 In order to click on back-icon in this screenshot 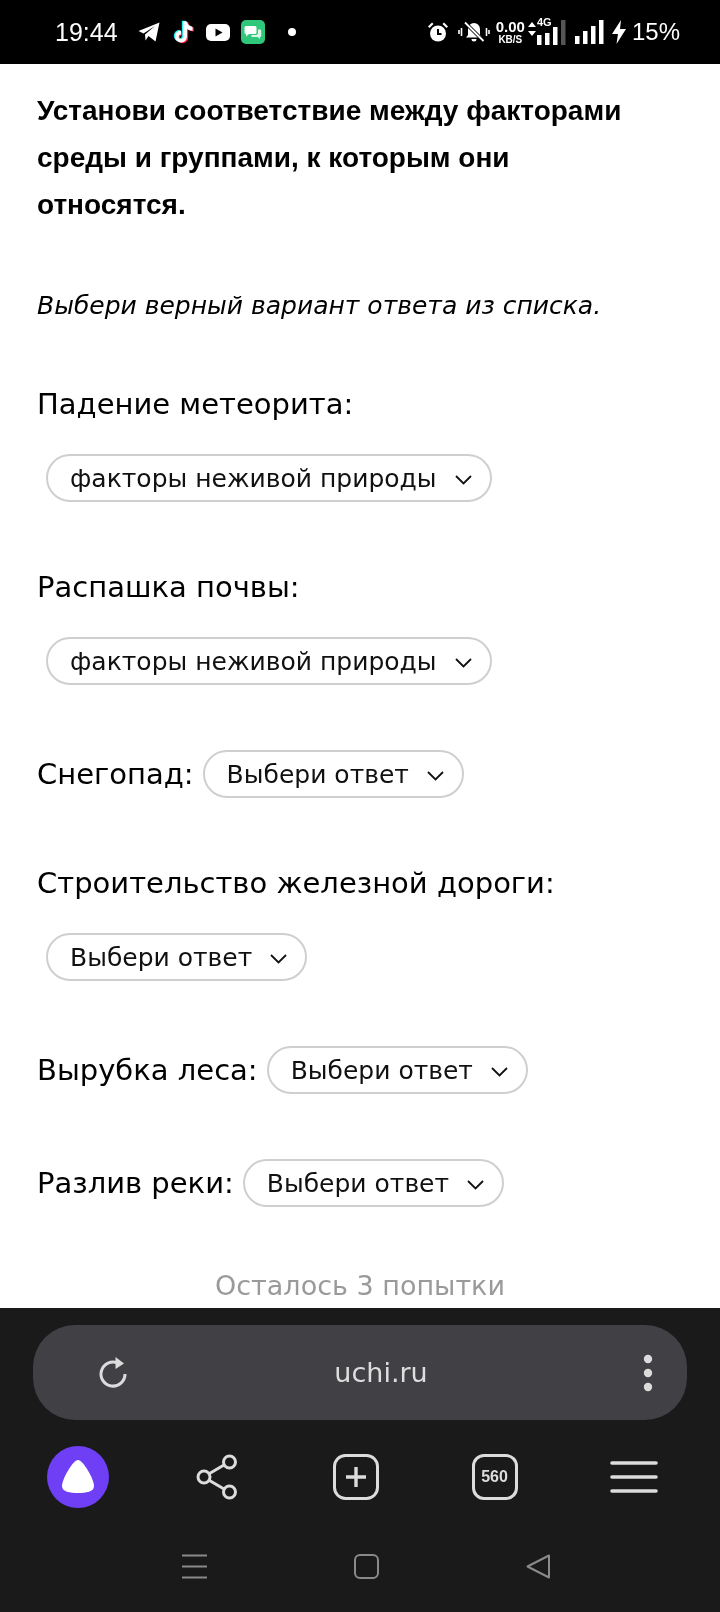, I will do `click(538, 1566)`.